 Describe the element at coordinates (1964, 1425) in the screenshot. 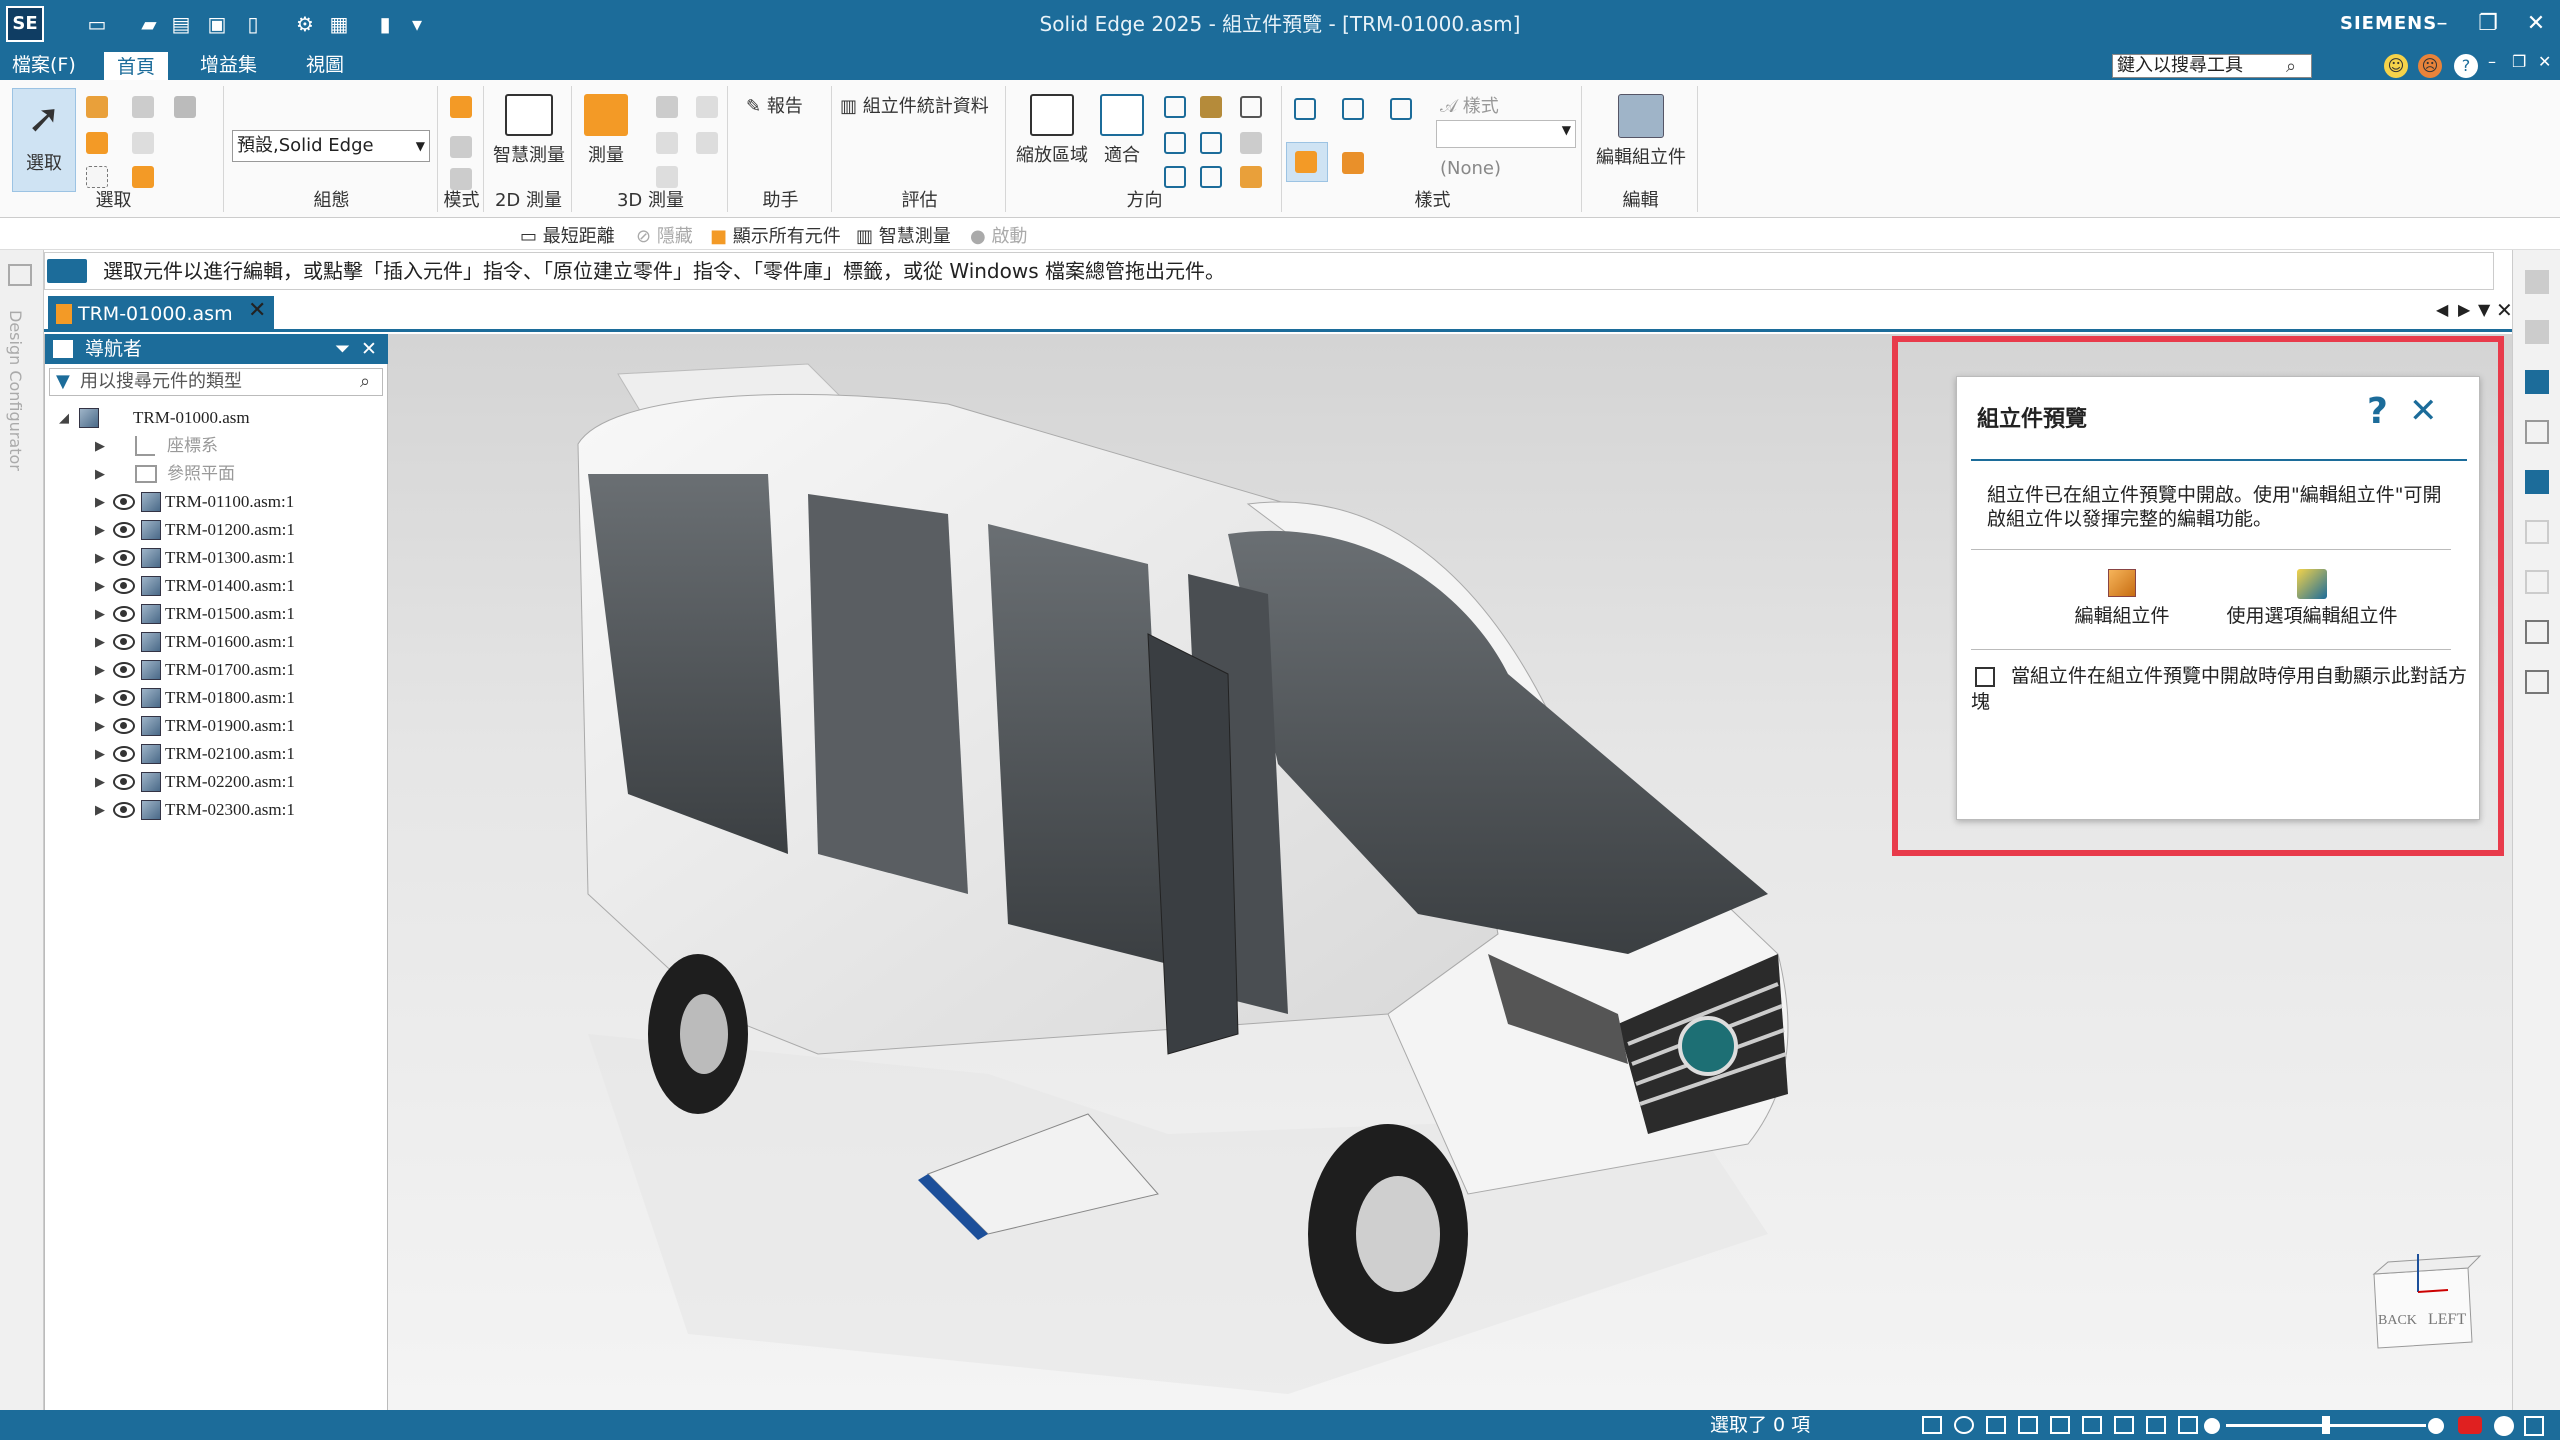

I see `zoom-status-icon` at that location.